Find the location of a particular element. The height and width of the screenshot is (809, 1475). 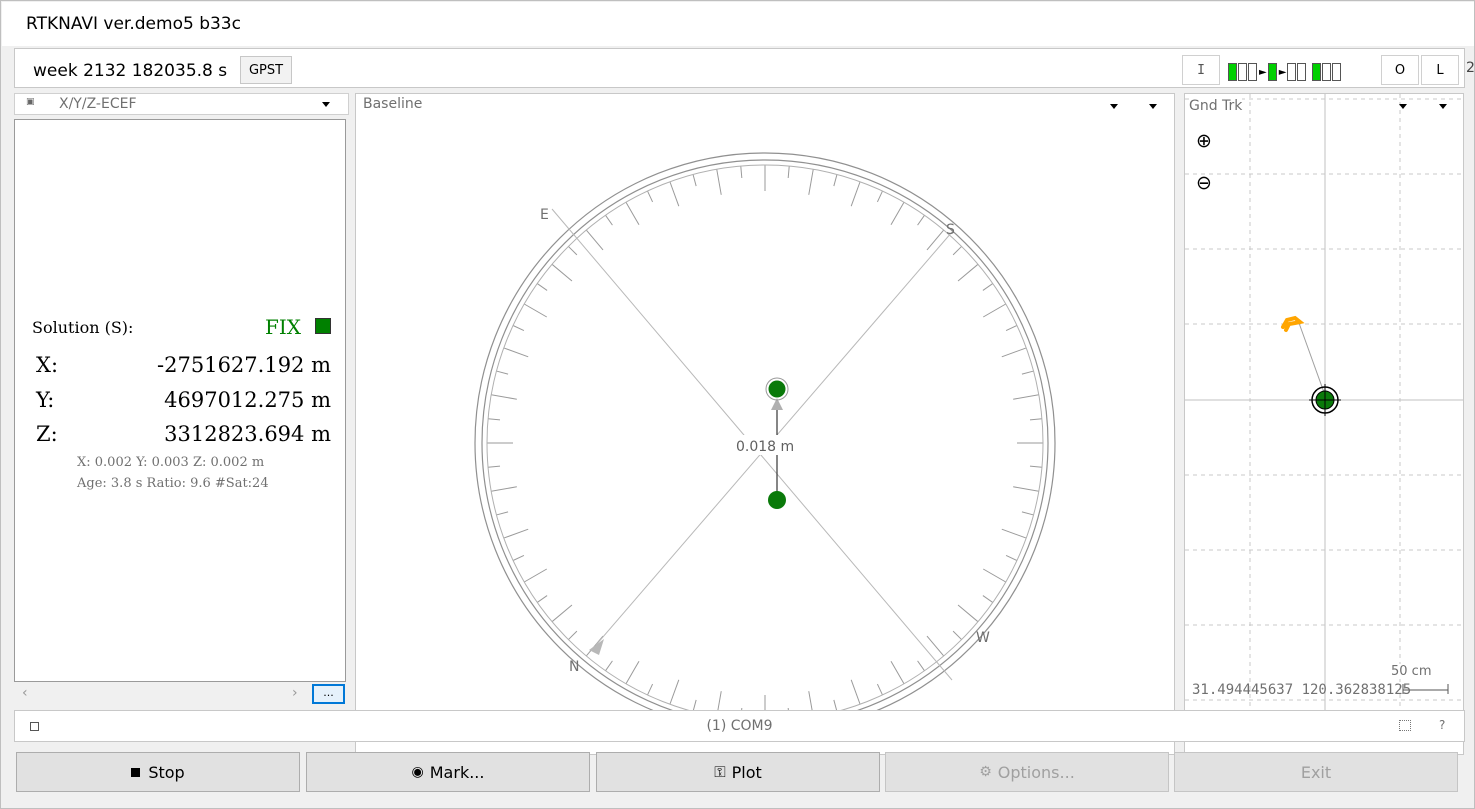

scale-label: 50 cm is located at coordinates (1411, 671).